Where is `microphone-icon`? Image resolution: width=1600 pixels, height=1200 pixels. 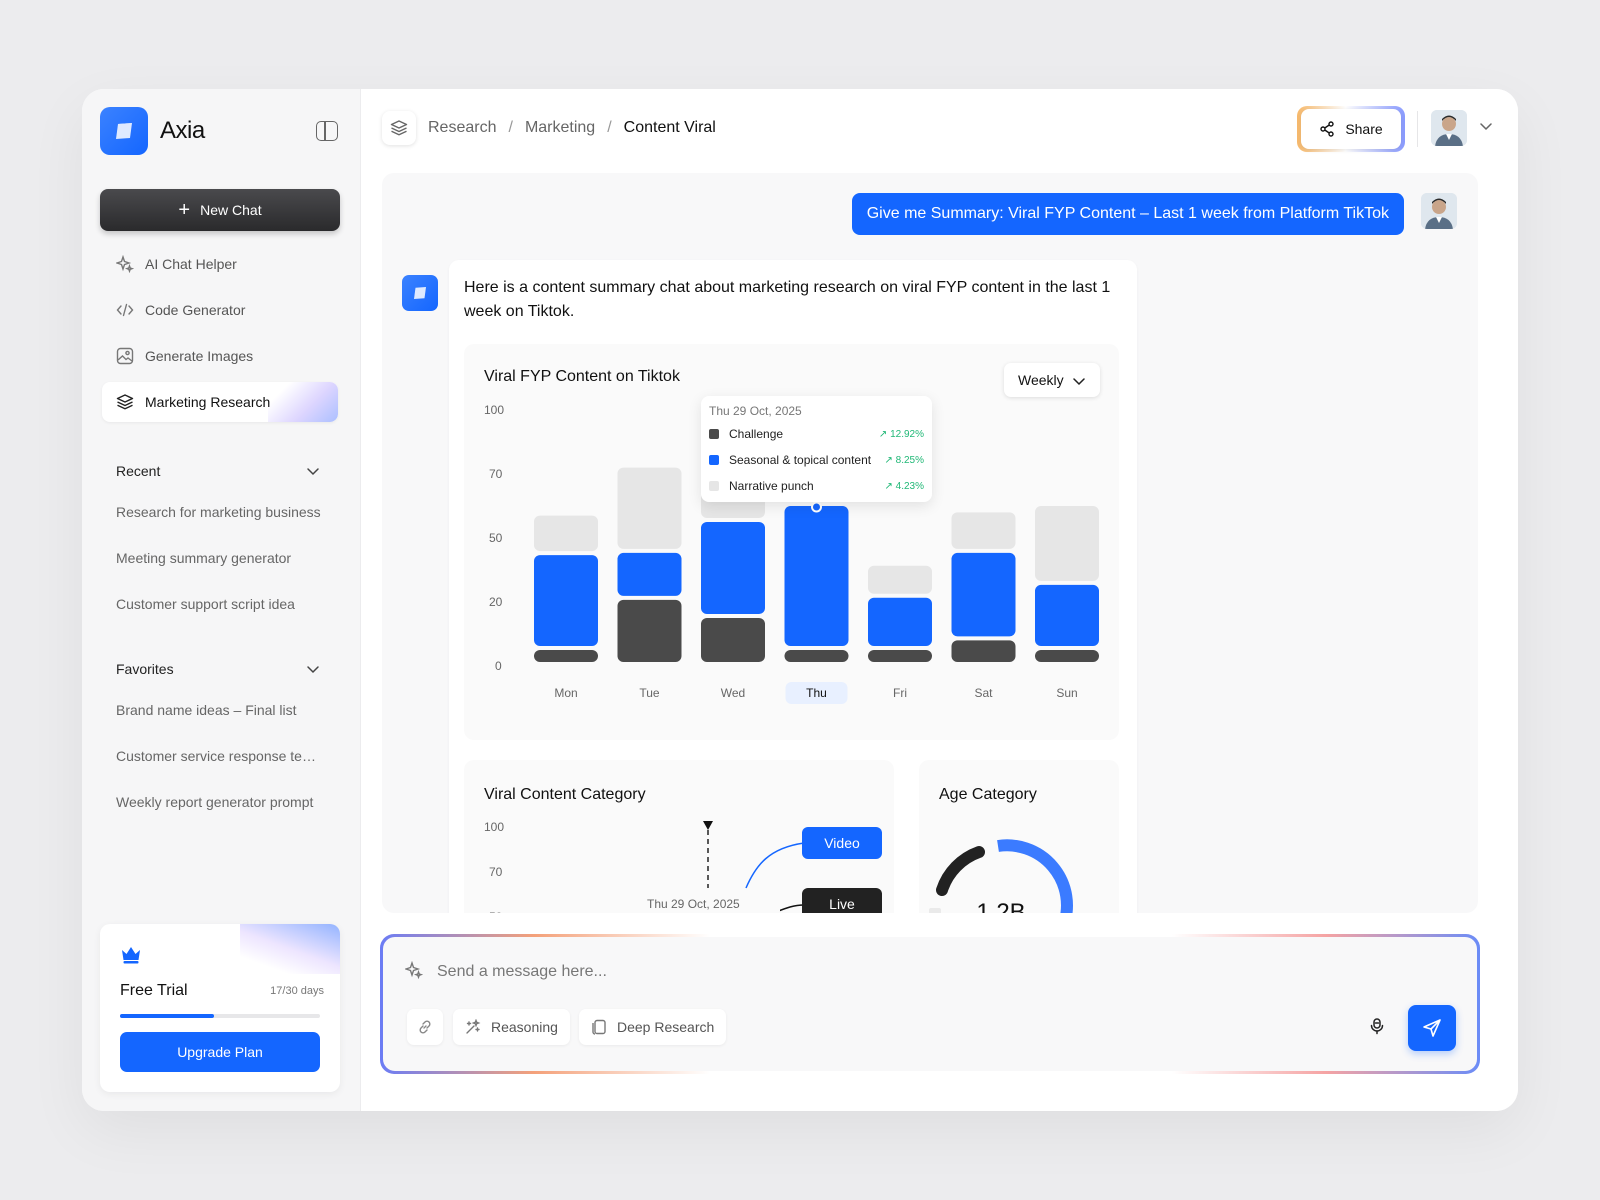
microphone-icon is located at coordinates (1377, 1026).